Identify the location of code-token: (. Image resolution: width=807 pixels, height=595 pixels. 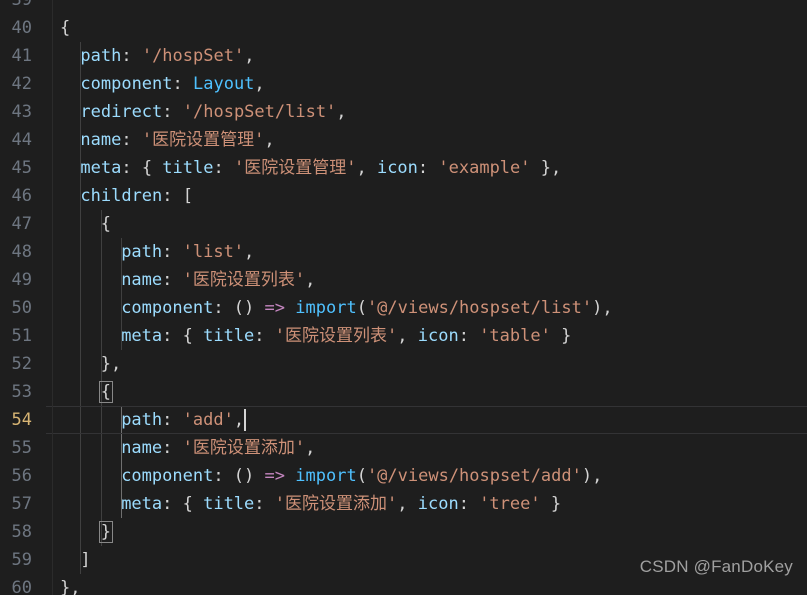
(361, 308).